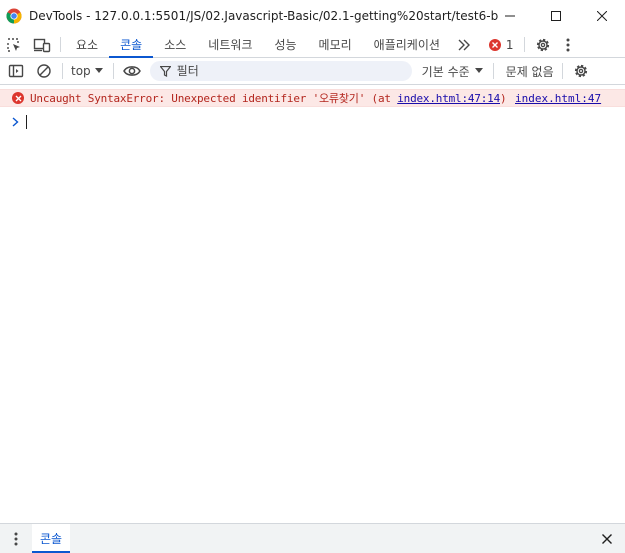 The height and width of the screenshot is (553, 625). I want to click on filter-input, so click(276, 71).